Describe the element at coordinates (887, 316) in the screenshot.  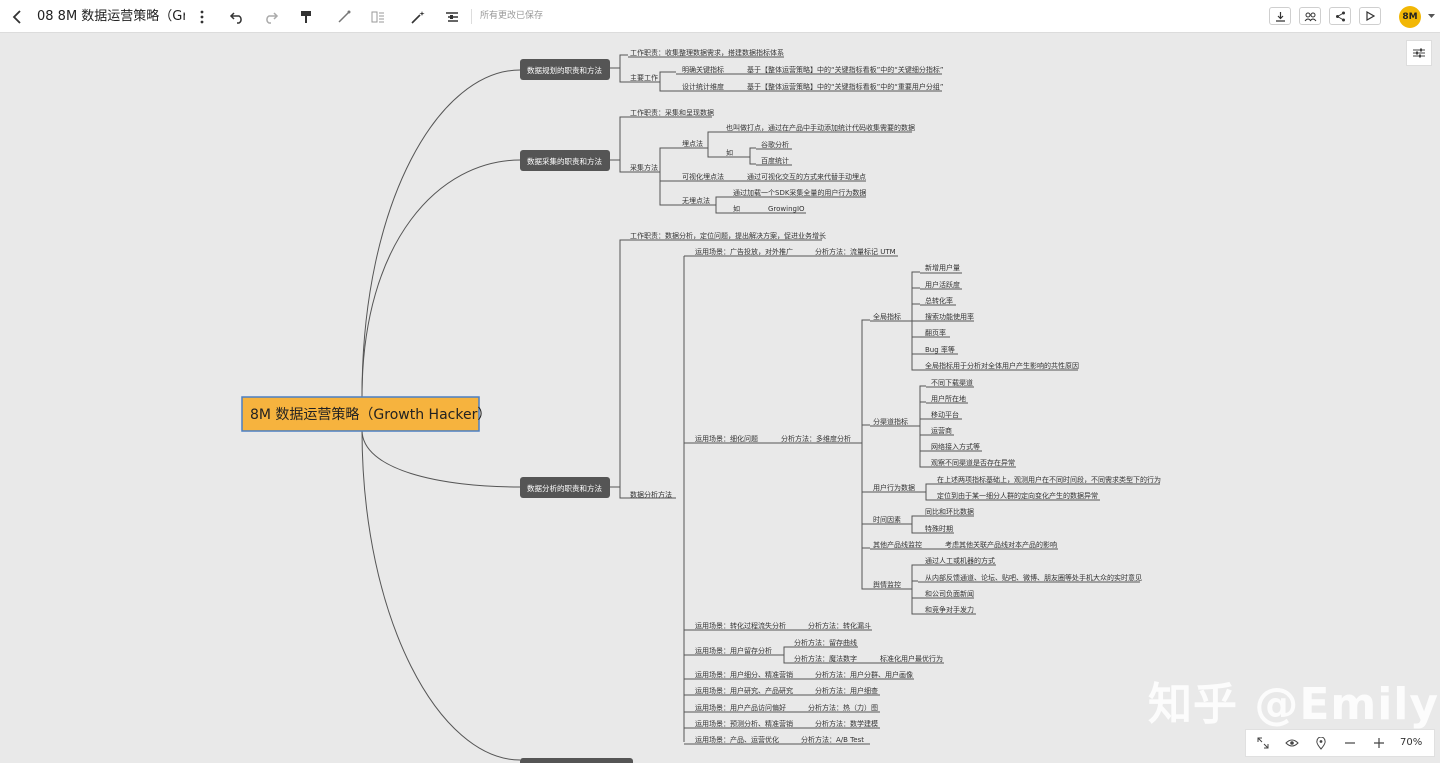
I see `node: 全局指标` at that location.